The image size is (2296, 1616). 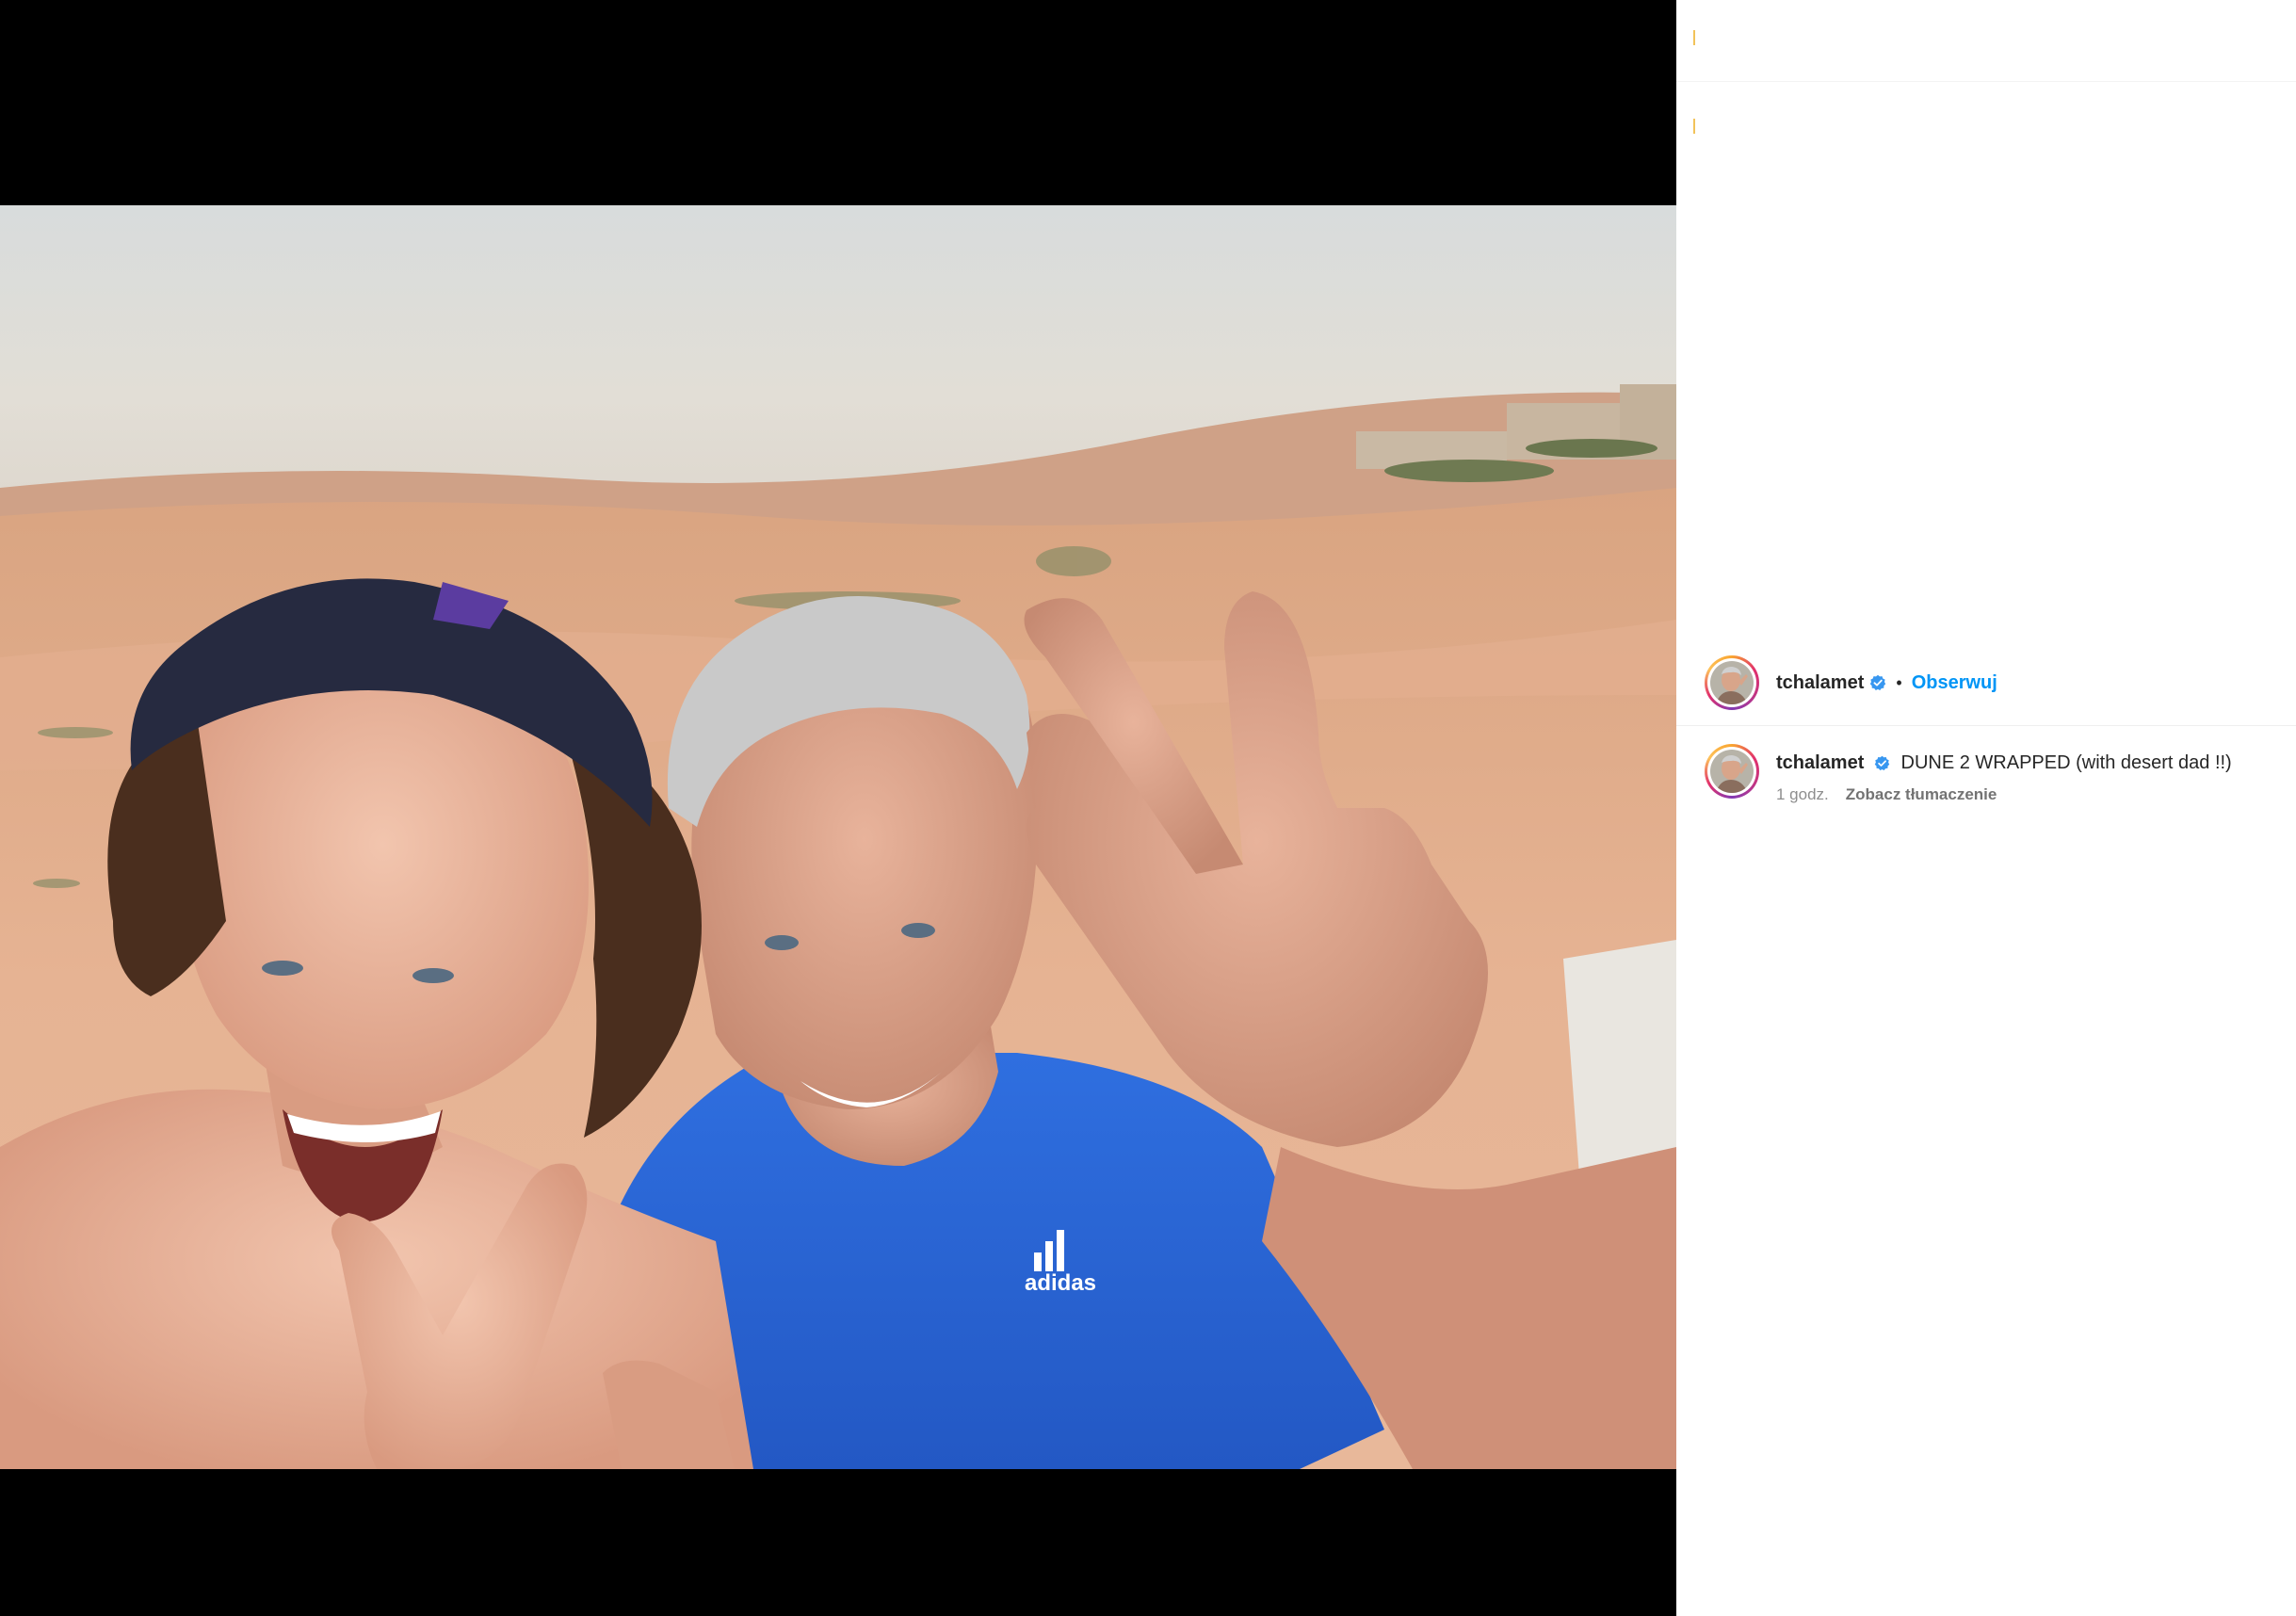 What do you see at coordinates (1921, 794) in the screenshot?
I see `see-translation-button: Zobacz tłumaczenie` at bounding box center [1921, 794].